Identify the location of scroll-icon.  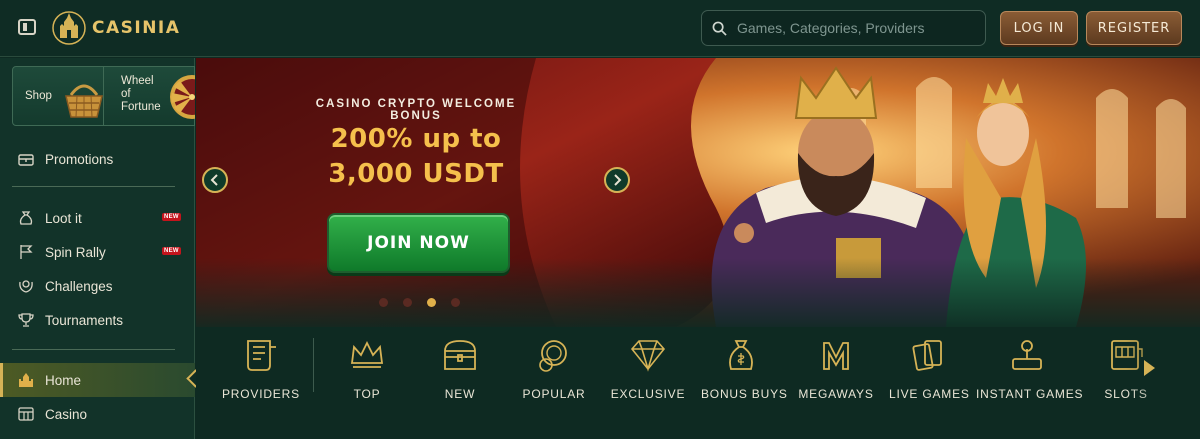
(261, 355).